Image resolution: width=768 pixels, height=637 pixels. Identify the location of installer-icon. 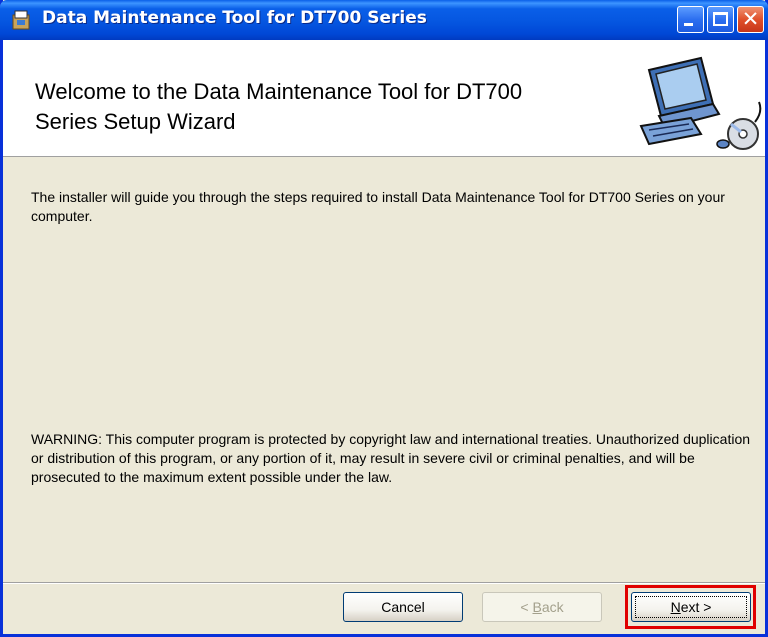
(21, 20).